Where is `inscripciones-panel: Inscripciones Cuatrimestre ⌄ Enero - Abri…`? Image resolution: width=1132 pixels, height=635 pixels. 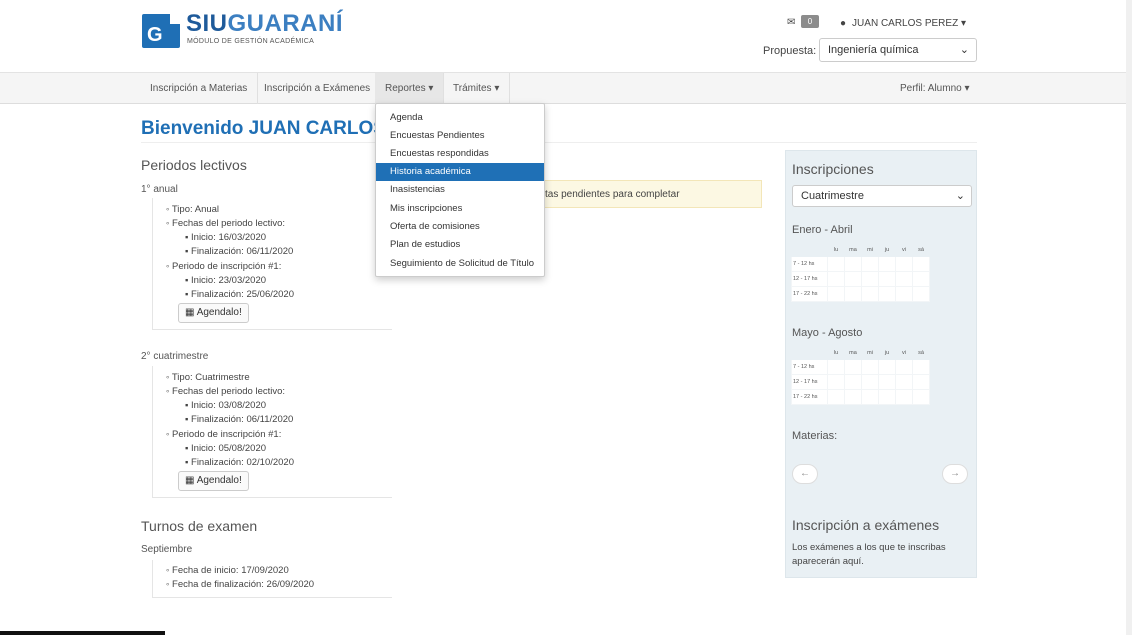 inscripciones-panel: Inscripciones Cuatrimestre ⌄ Enero - Abri… is located at coordinates (881, 364).